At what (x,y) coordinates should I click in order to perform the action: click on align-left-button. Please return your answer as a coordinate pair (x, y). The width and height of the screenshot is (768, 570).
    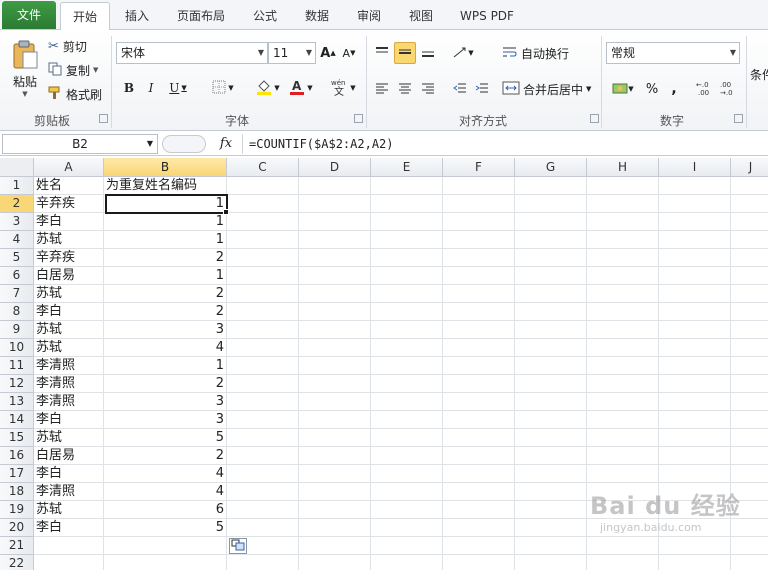
    Looking at the image, I should click on (382, 89).